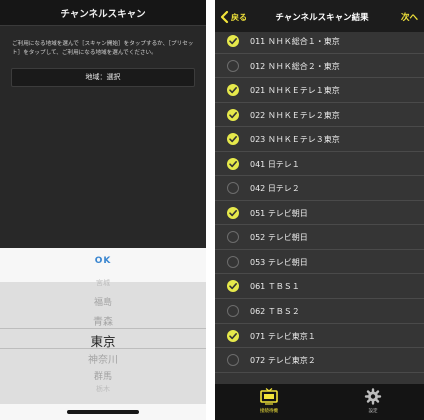 This screenshot has width=424, height=420. I want to click on ok-button: OK, so click(103, 261).